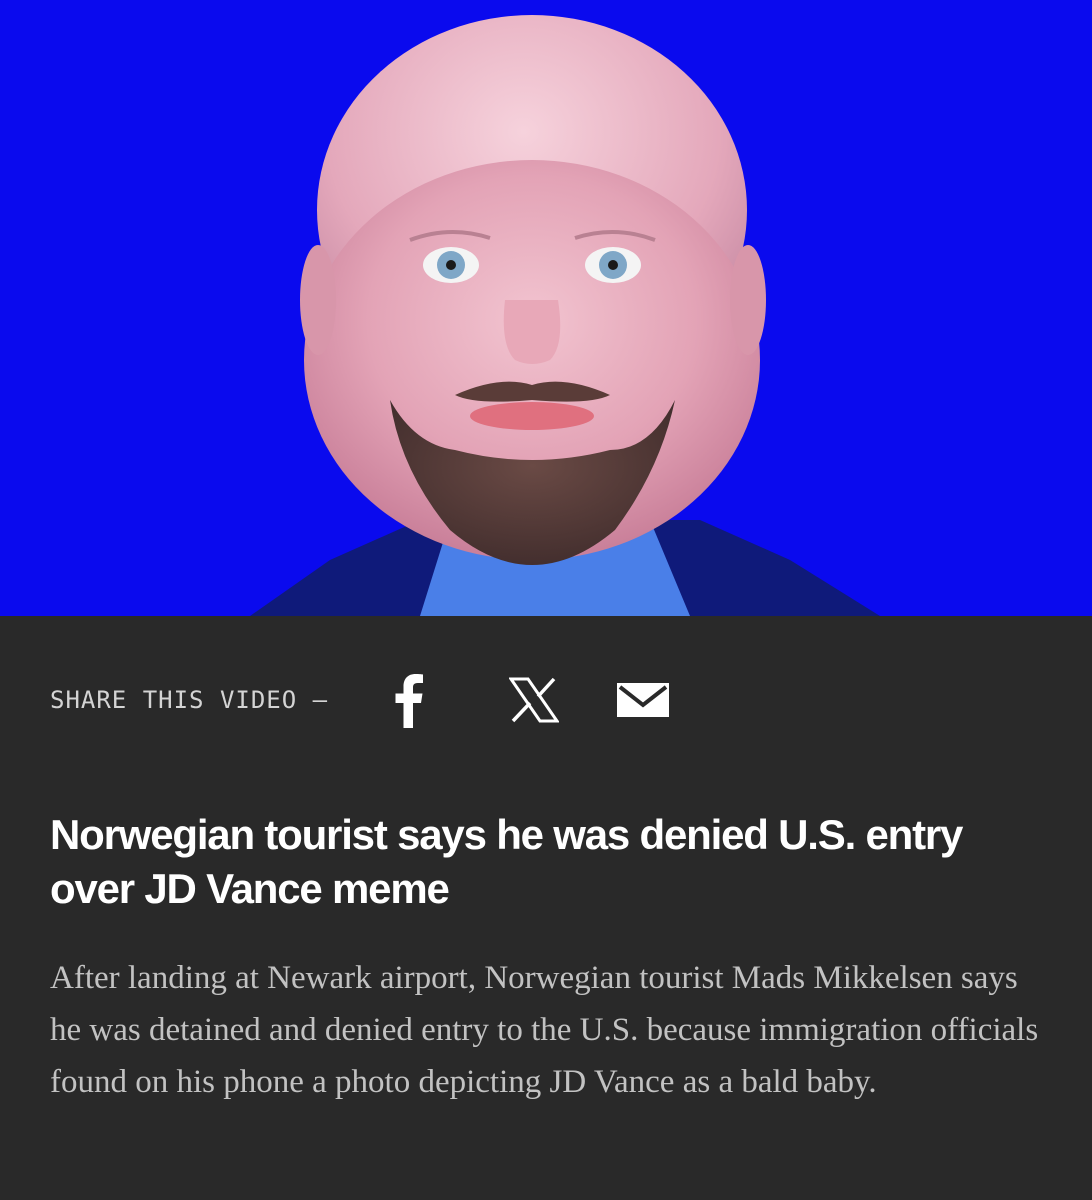  I want to click on mail-icon, so click(643, 700).